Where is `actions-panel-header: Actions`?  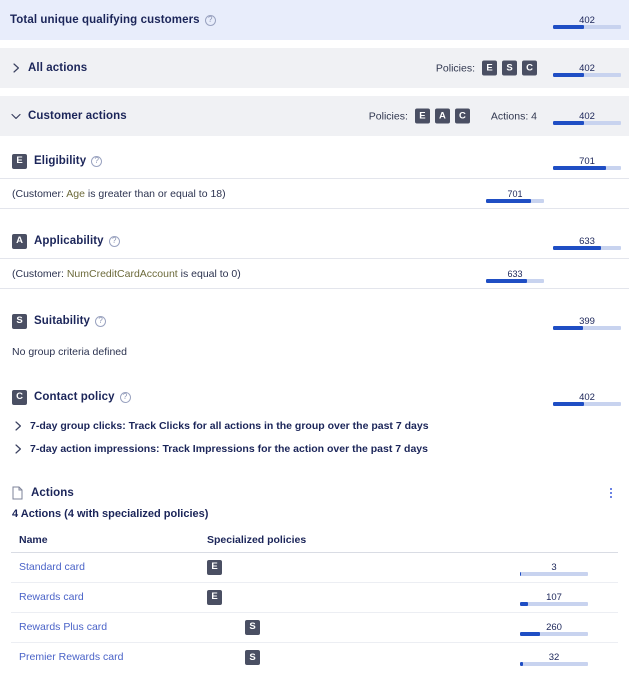 actions-panel-header: Actions is located at coordinates (314, 493).